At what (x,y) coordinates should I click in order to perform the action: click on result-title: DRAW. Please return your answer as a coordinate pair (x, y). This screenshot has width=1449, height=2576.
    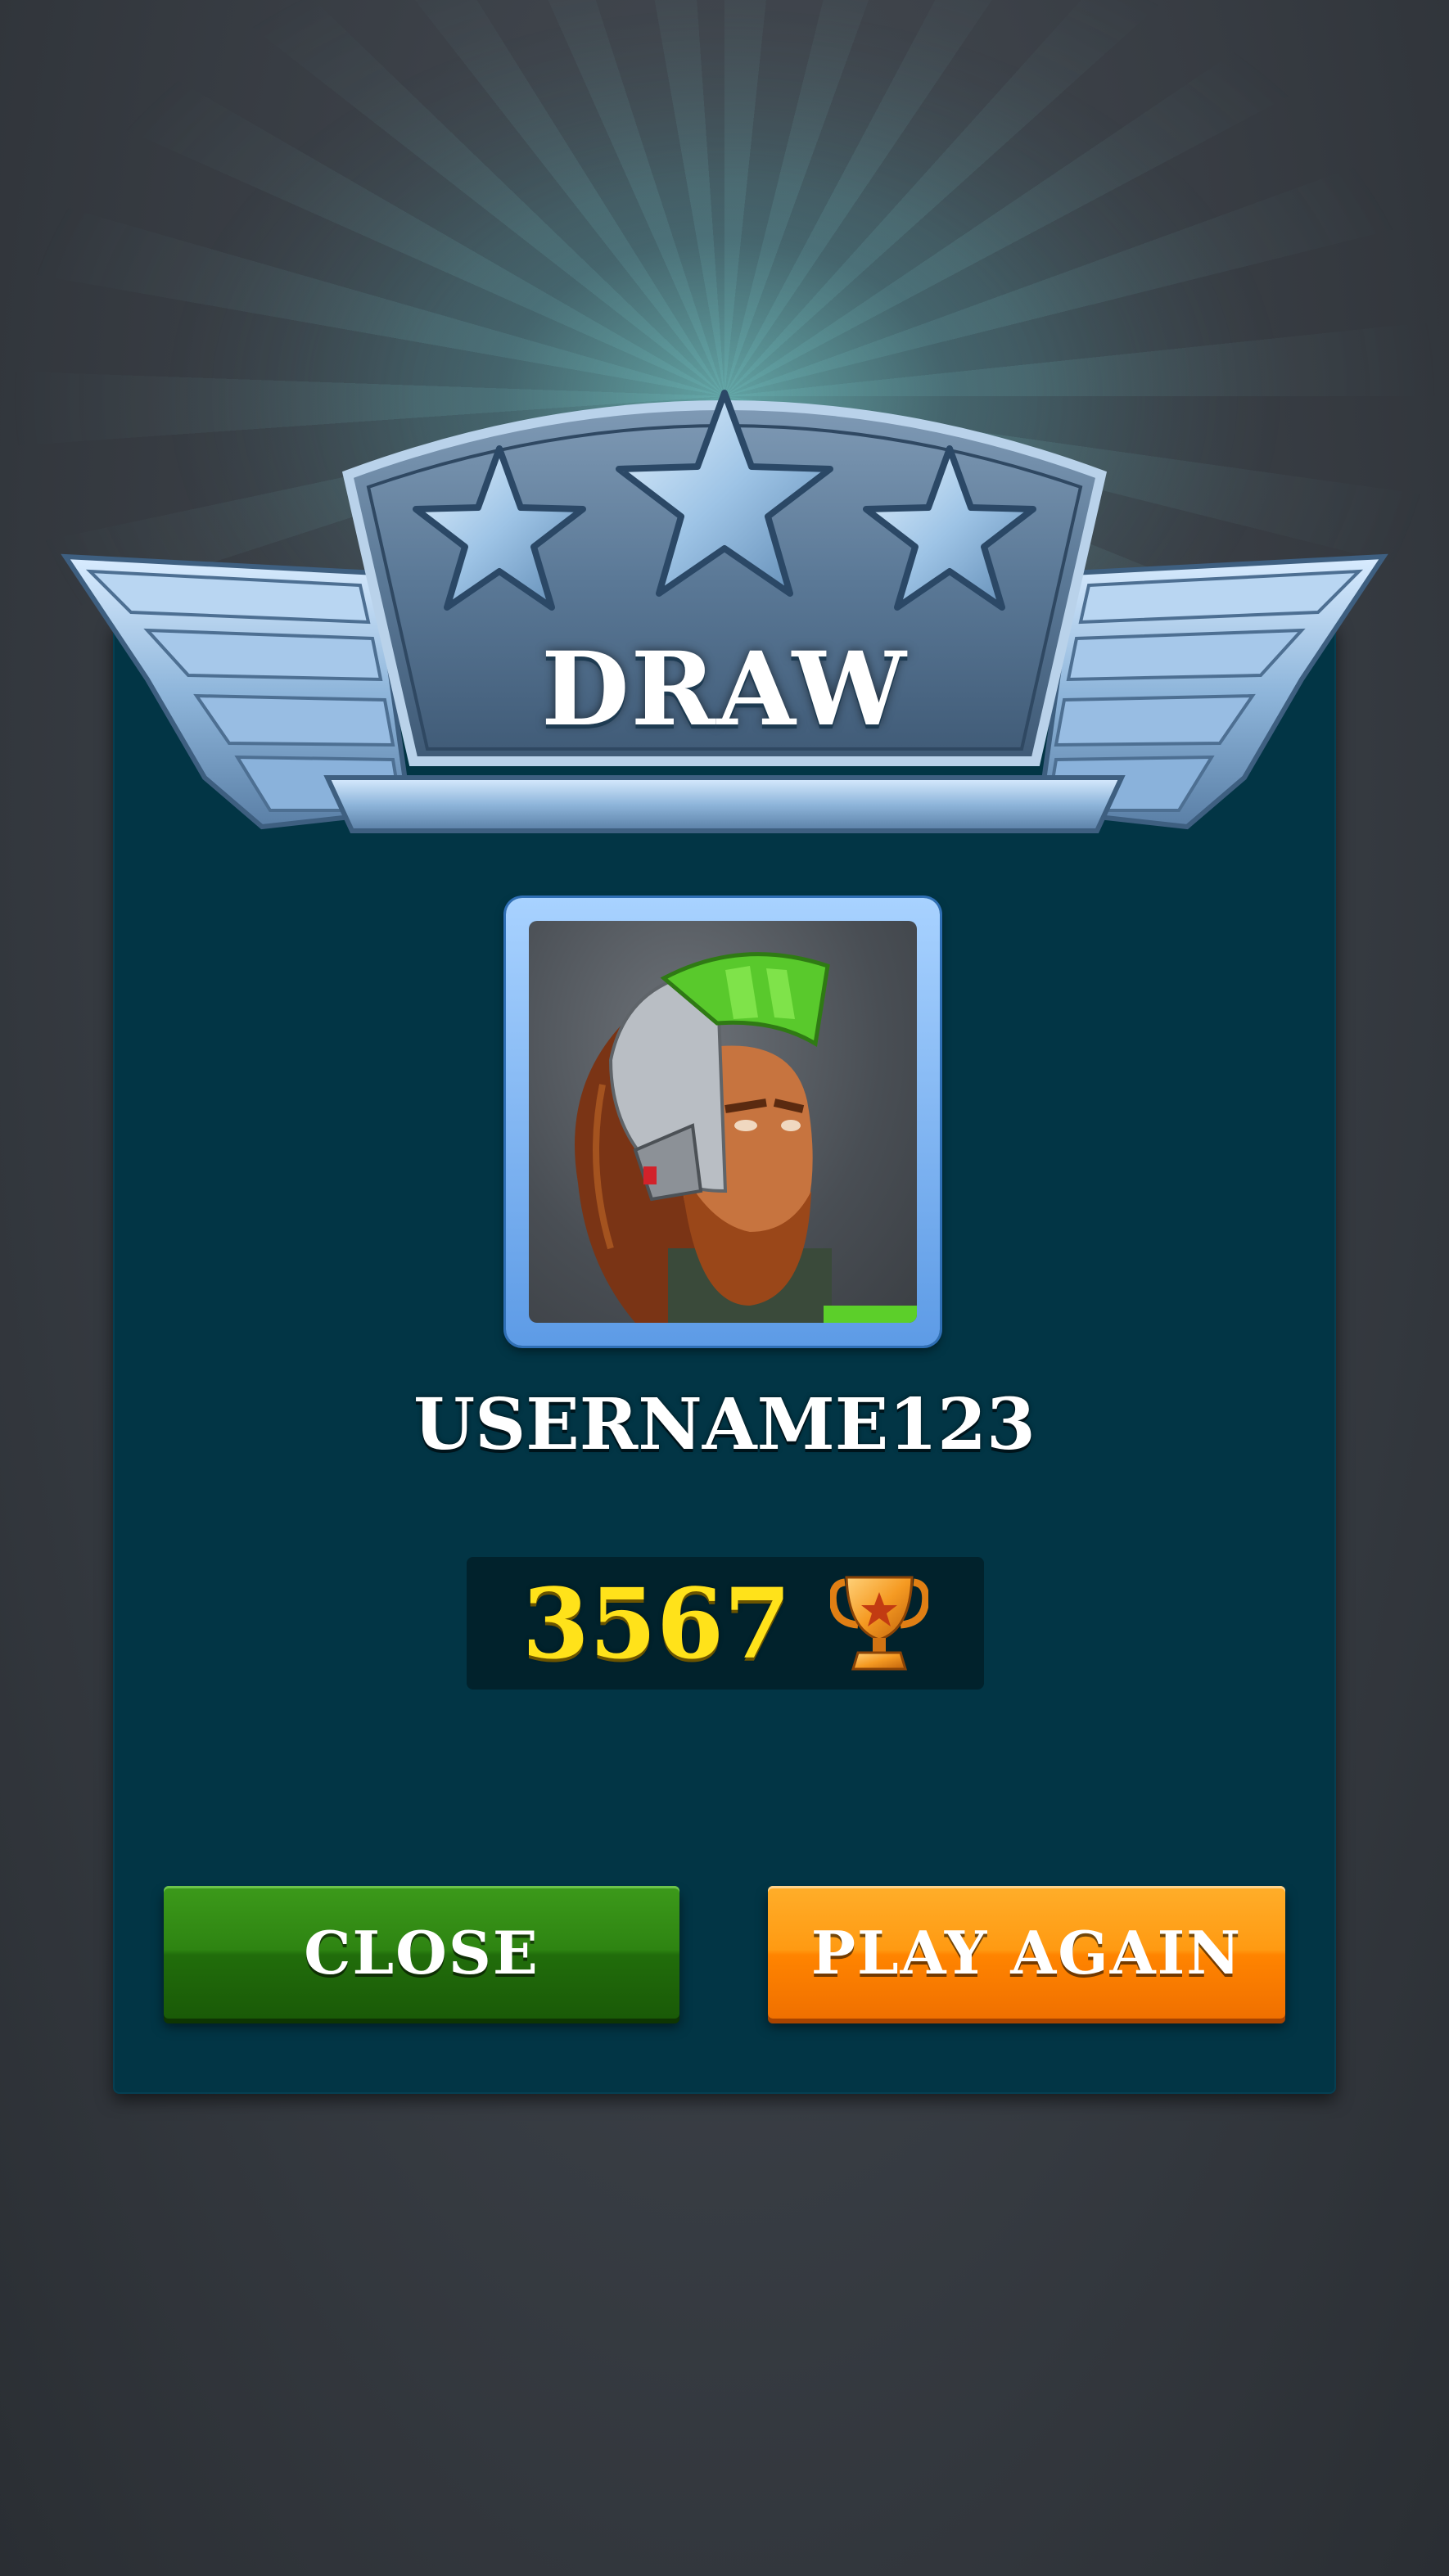
    Looking at the image, I should click on (724, 689).